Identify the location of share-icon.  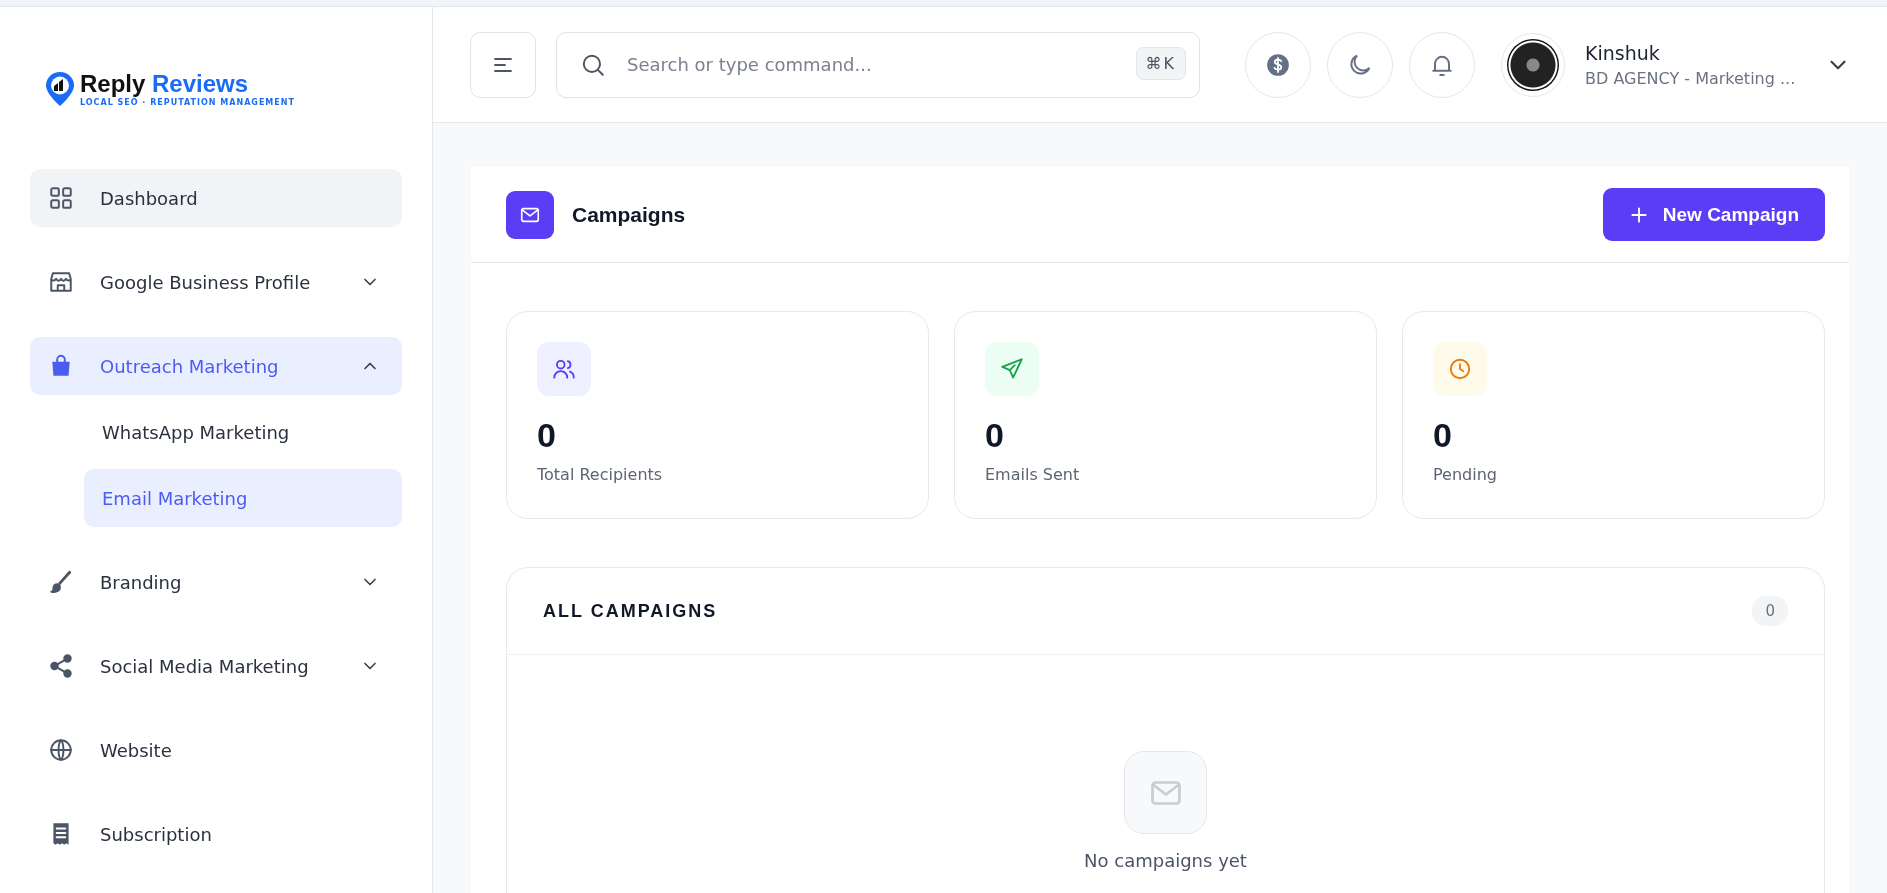
(61, 666).